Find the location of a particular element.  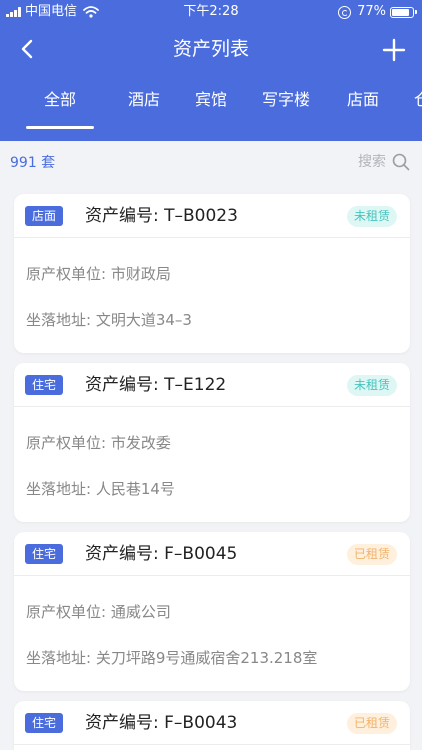

orientation-lock-icon is located at coordinates (345, 12).